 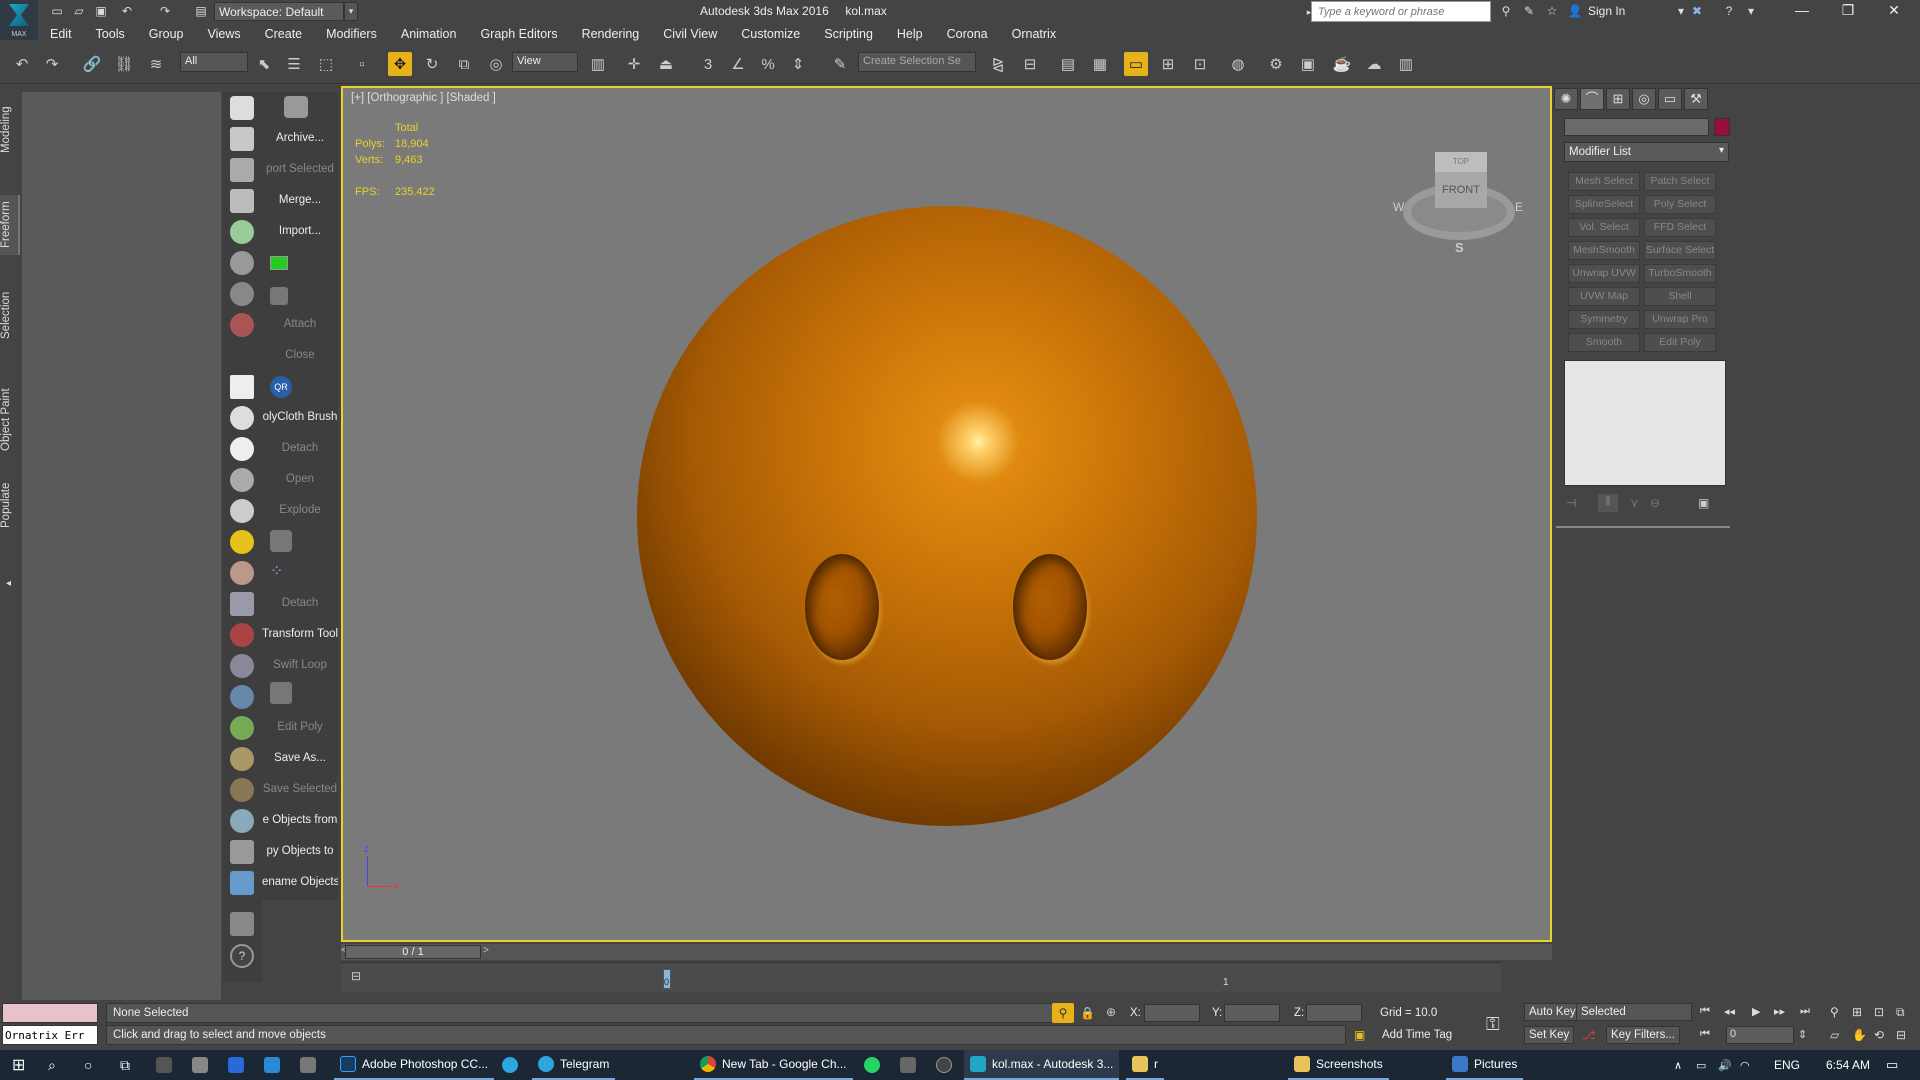 I want to click on mod-mesh-select: Mesh Select, so click(x=1604, y=181).